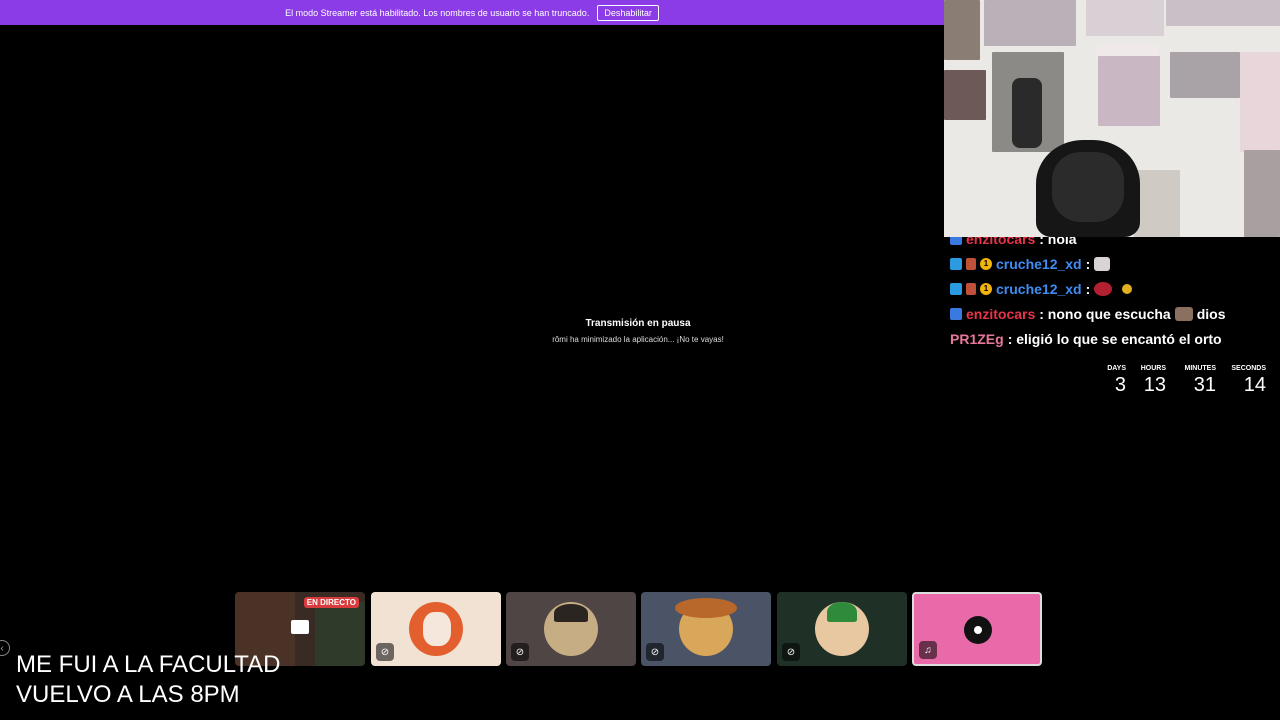 This screenshot has height=720, width=1280. I want to click on participant-tile-active: ♫, so click(977, 629).